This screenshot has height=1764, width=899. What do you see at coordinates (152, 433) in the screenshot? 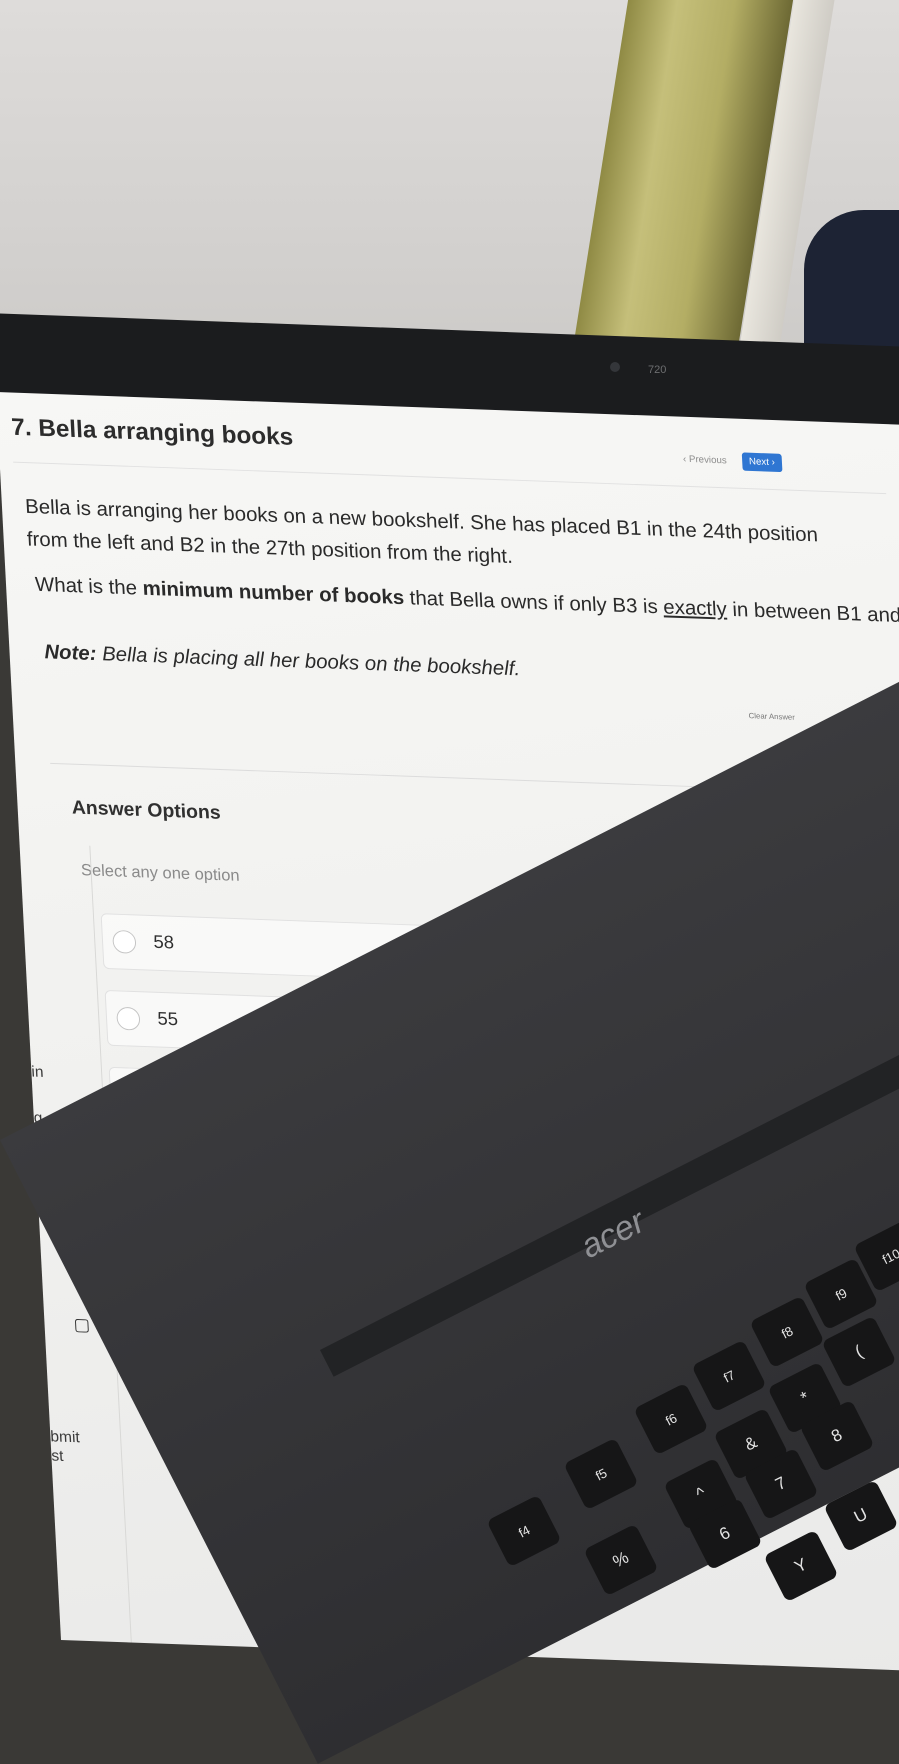
I see `question-title: 7. Bella arranging books` at bounding box center [152, 433].